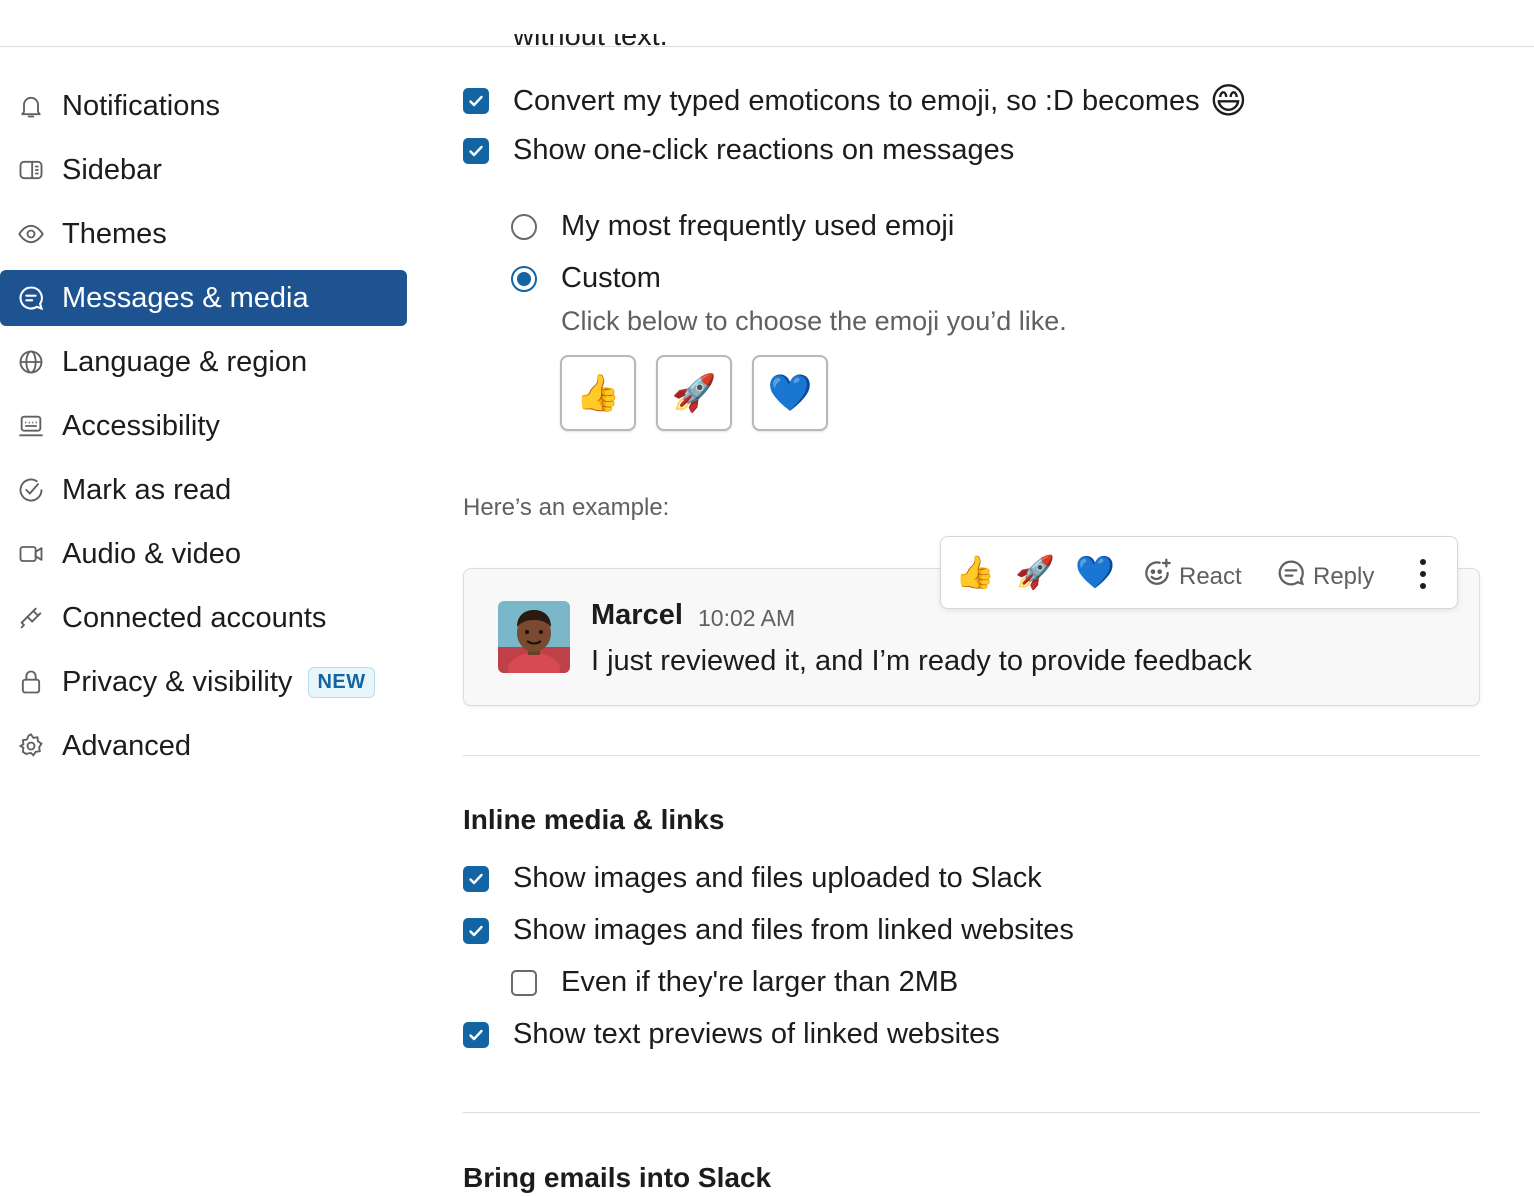 The height and width of the screenshot is (1196, 1534). Describe the element at coordinates (594, 819) in the screenshot. I see `inline-media-title: Inline media & links` at that location.